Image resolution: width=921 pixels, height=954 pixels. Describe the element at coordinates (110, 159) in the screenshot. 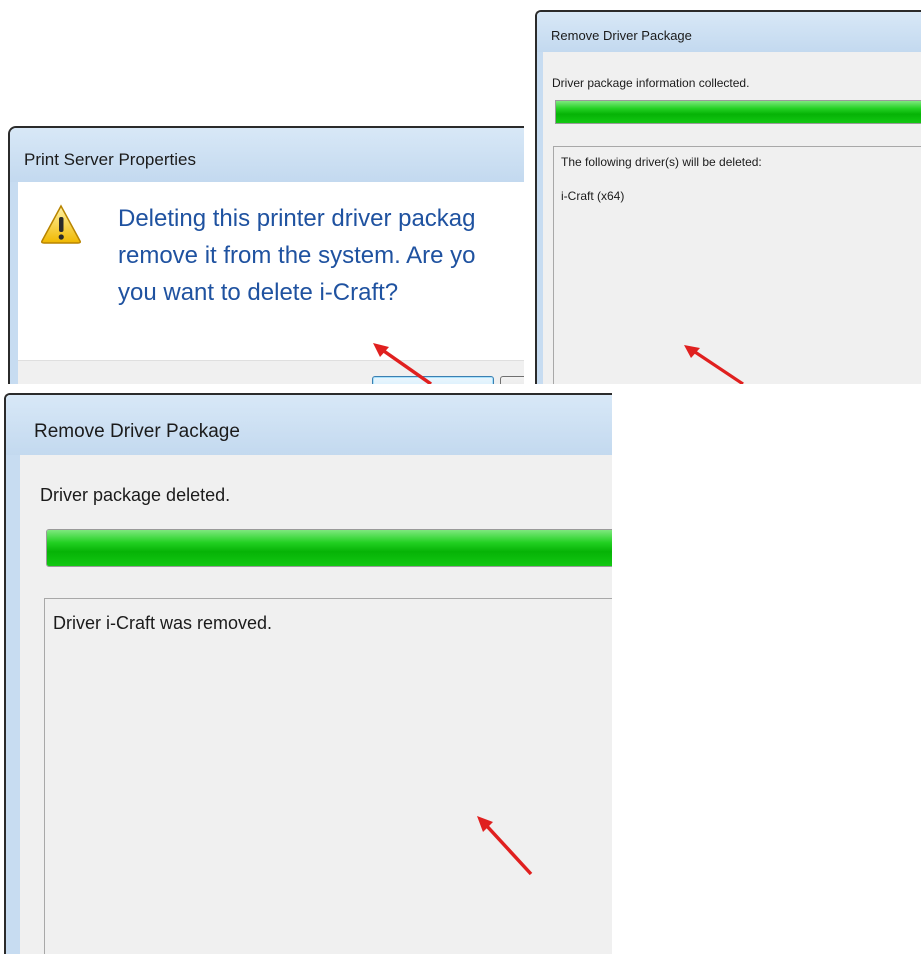

I see `dialog-title: Print Server Properties` at that location.